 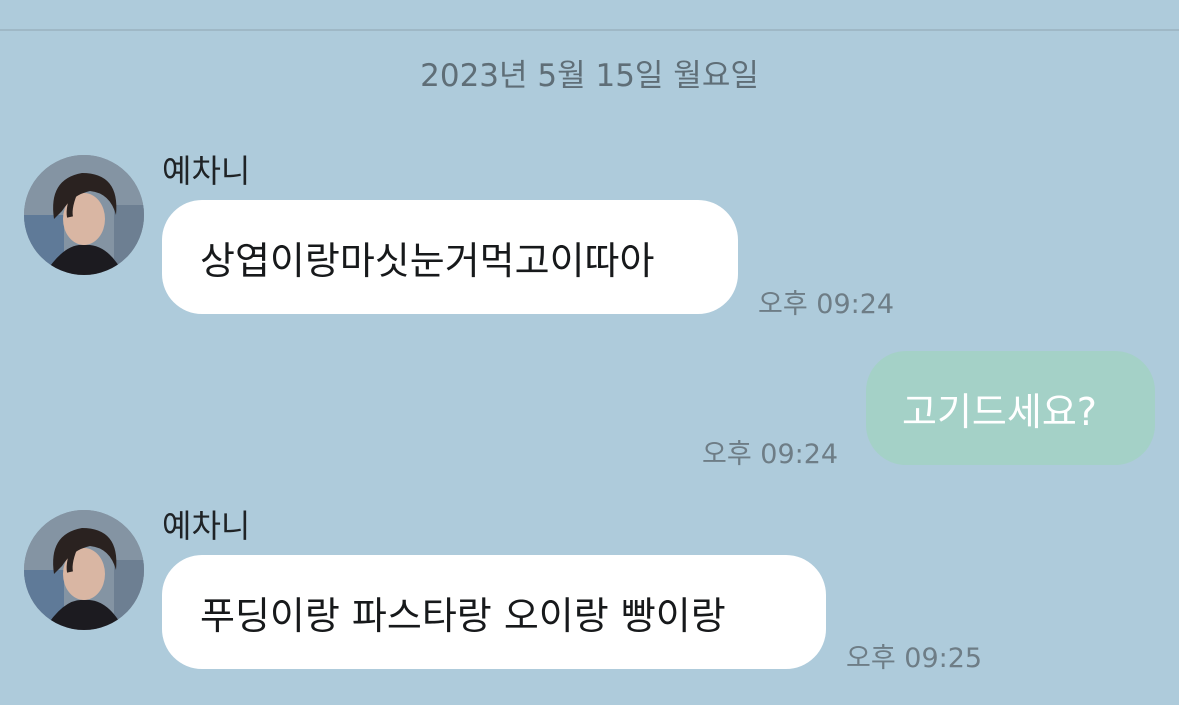 I want to click on top-divider, so click(x=589, y=30).